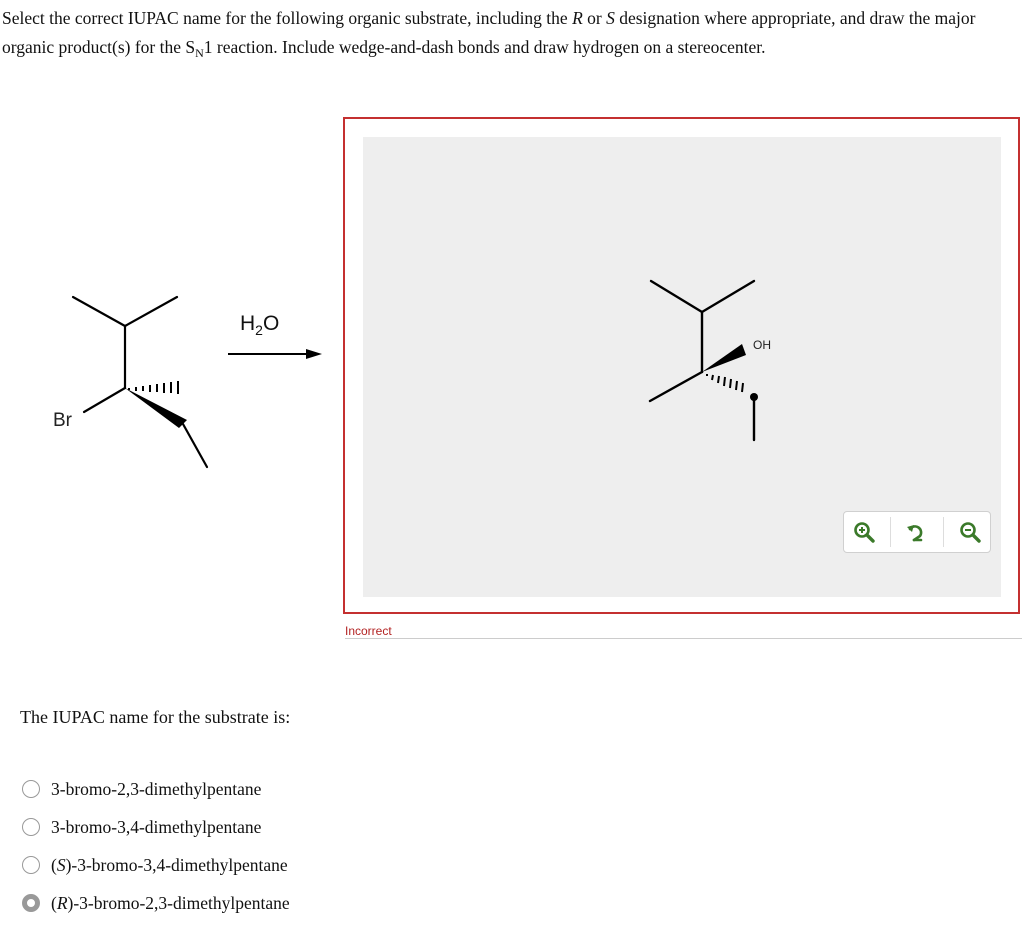 The height and width of the screenshot is (945, 1024). I want to click on iupac-prompt: The IUPAC name for the substrate is:, so click(155, 717).